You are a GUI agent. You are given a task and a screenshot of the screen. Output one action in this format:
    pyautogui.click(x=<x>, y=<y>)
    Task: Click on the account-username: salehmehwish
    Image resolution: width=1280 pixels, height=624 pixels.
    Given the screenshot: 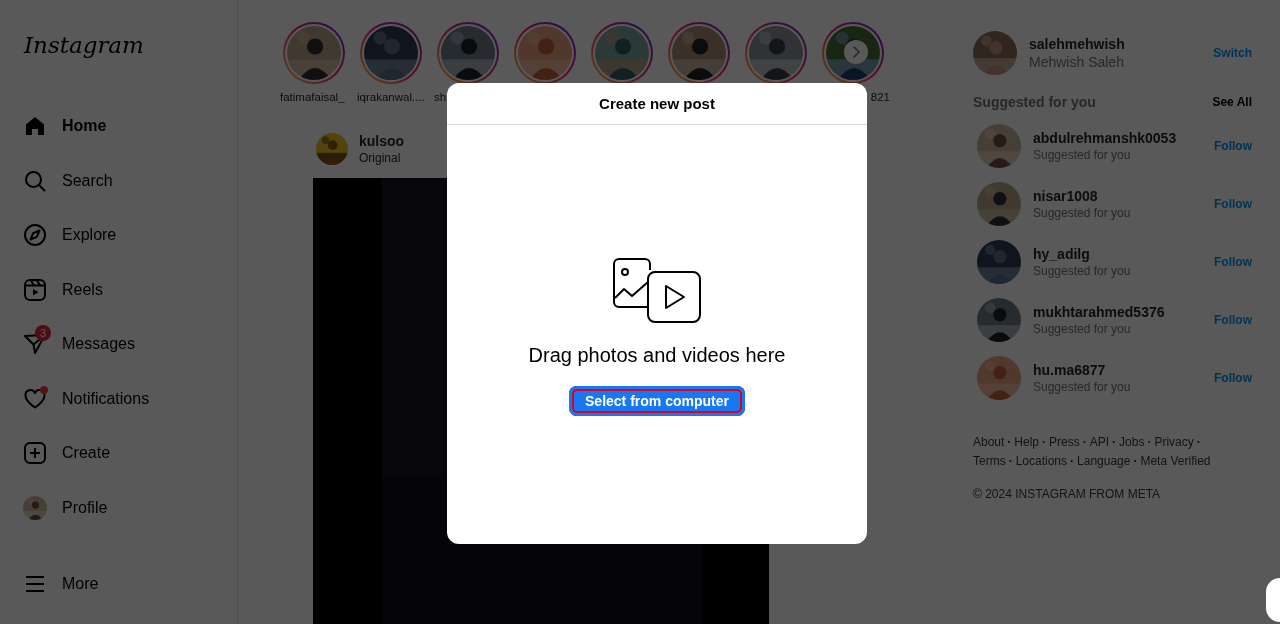 What is the action you would take?
    pyautogui.click(x=1077, y=44)
    